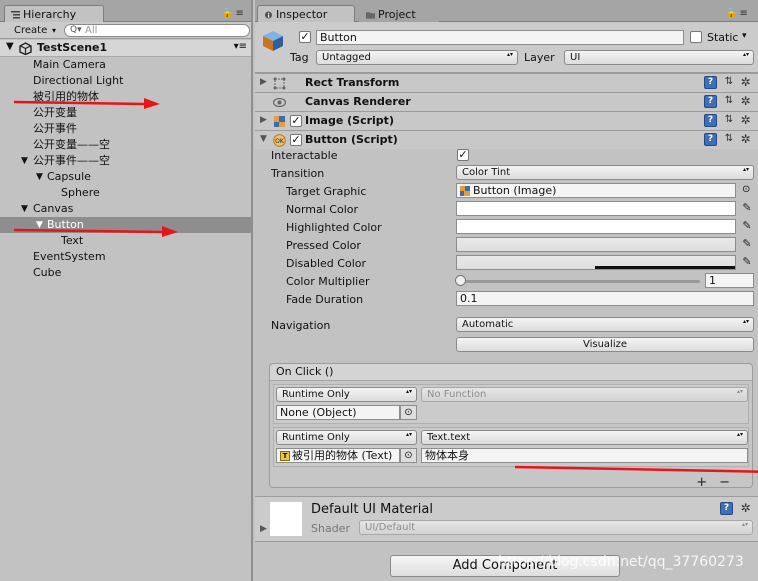 The height and width of the screenshot is (581, 758). Describe the element at coordinates (72, 47) in the screenshot. I see `scene-name: TestScene1` at that location.